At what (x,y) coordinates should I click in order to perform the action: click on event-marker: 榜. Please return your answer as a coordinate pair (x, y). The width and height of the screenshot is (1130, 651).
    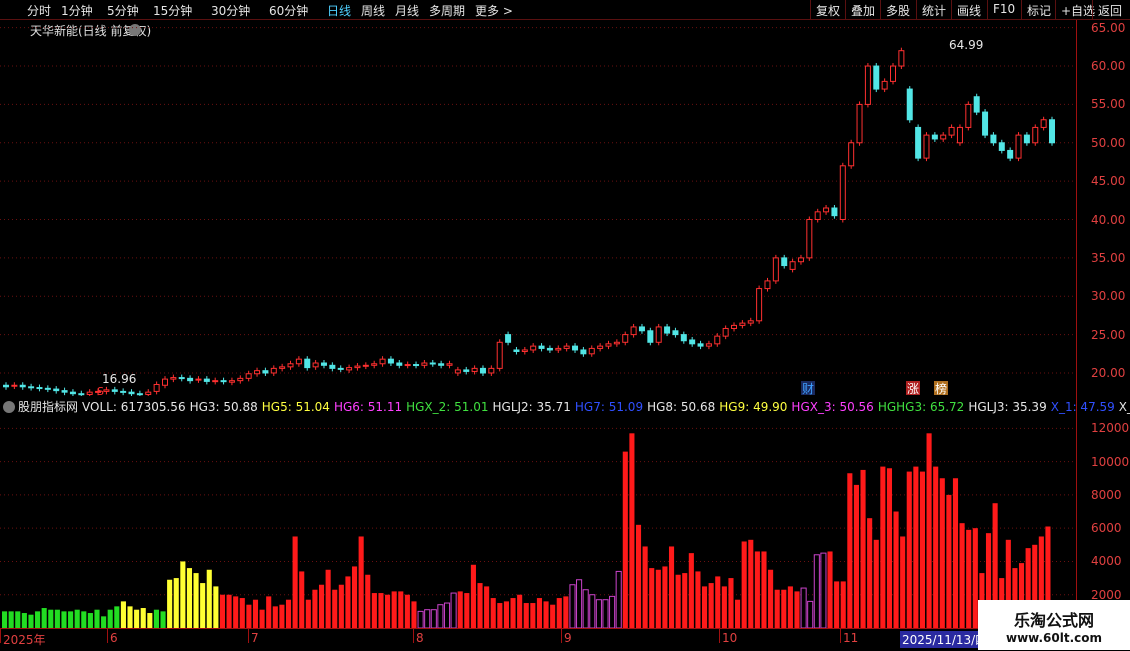
    Looking at the image, I should click on (941, 388).